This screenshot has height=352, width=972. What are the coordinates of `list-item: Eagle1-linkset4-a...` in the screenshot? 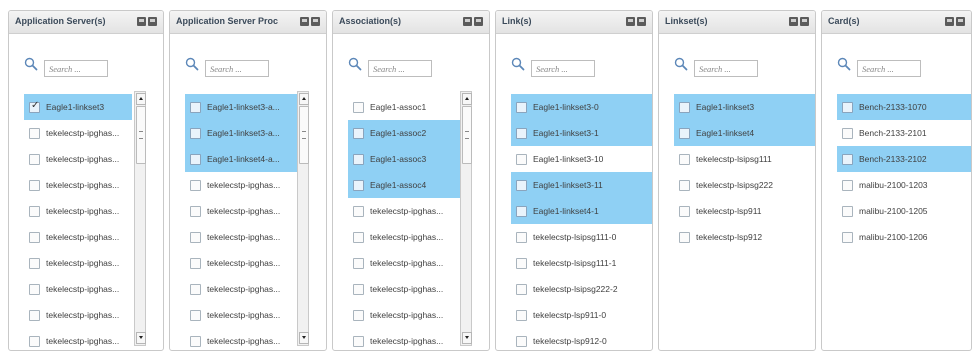 It's located at (241, 159).